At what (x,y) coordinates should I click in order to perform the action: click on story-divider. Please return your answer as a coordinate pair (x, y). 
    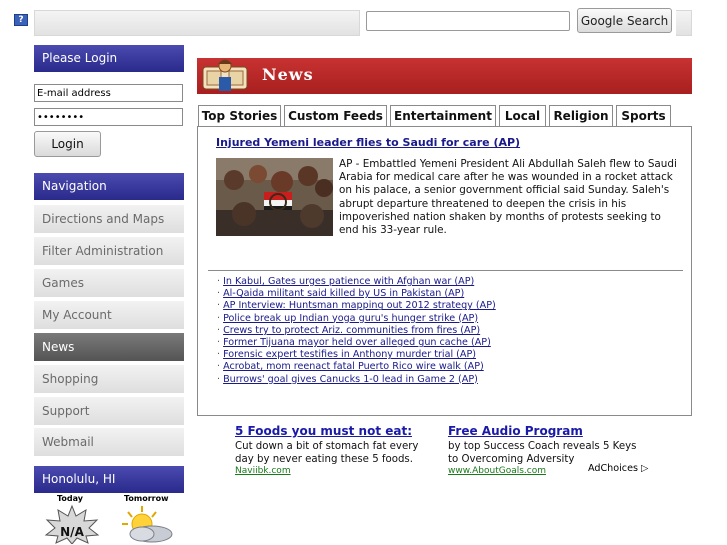
    Looking at the image, I should click on (445, 270).